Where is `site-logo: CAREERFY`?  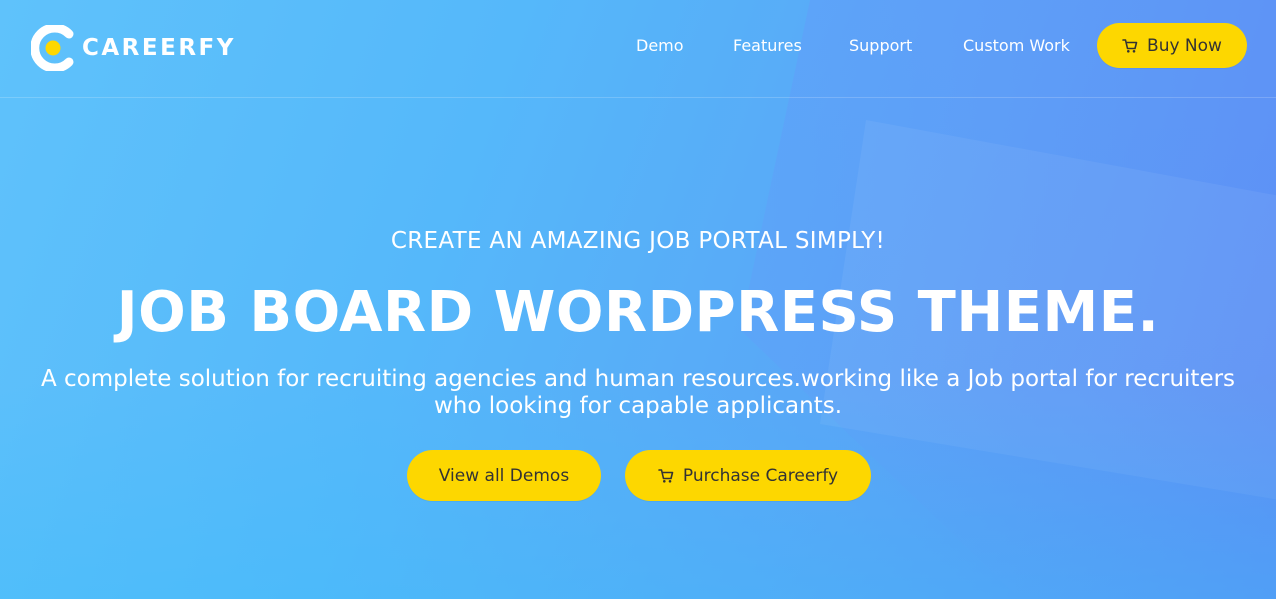 site-logo: CAREERFY is located at coordinates (133, 48).